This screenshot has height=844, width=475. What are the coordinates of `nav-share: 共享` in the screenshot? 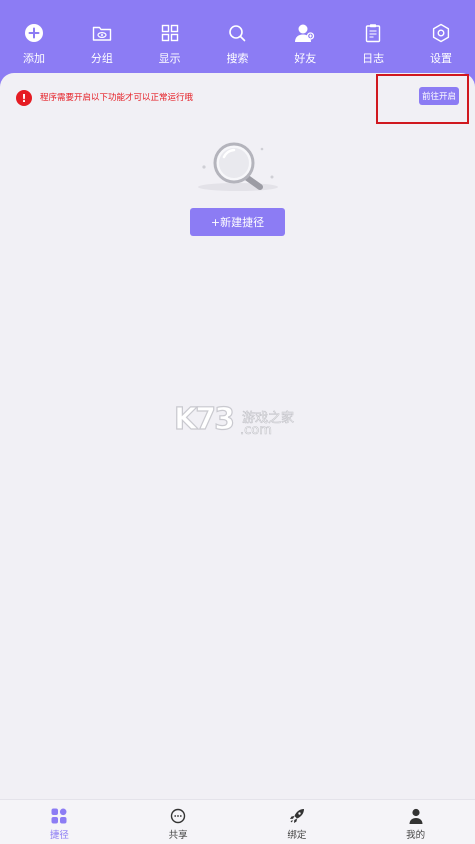 It's located at (178, 822).